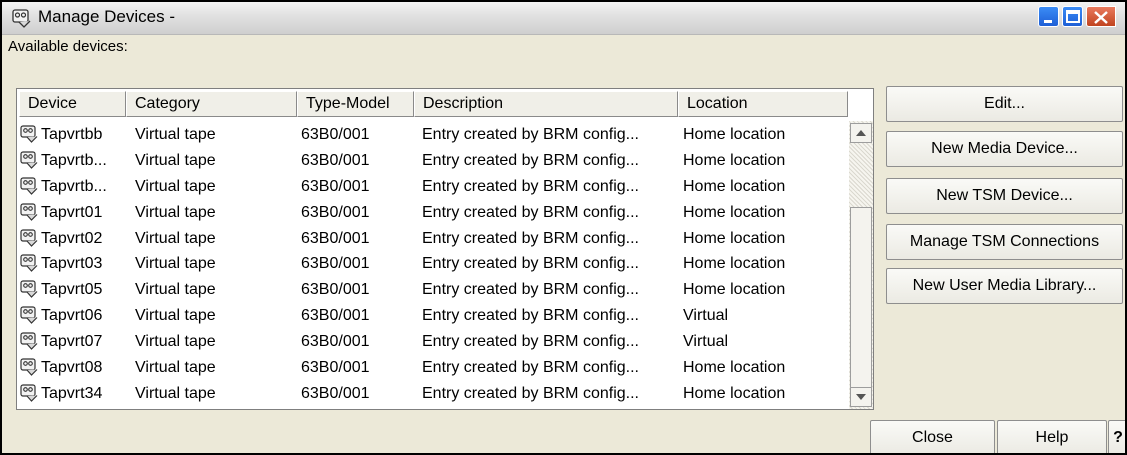  I want to click on cell-device: Tapvrt01, so click(72, 212).